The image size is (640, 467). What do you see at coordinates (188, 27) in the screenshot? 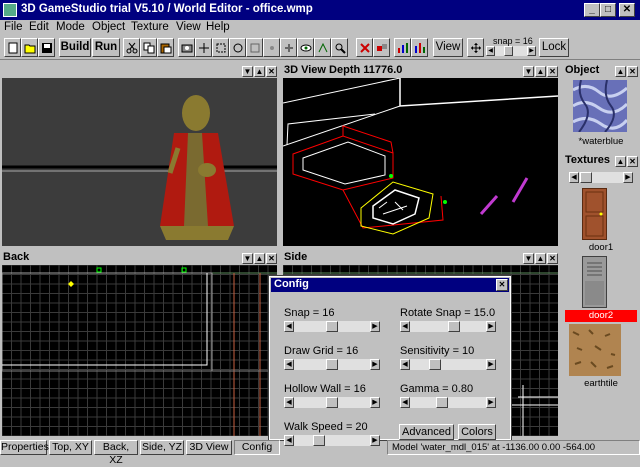
I see `menu-view: View` at bounding box center [188, 27].